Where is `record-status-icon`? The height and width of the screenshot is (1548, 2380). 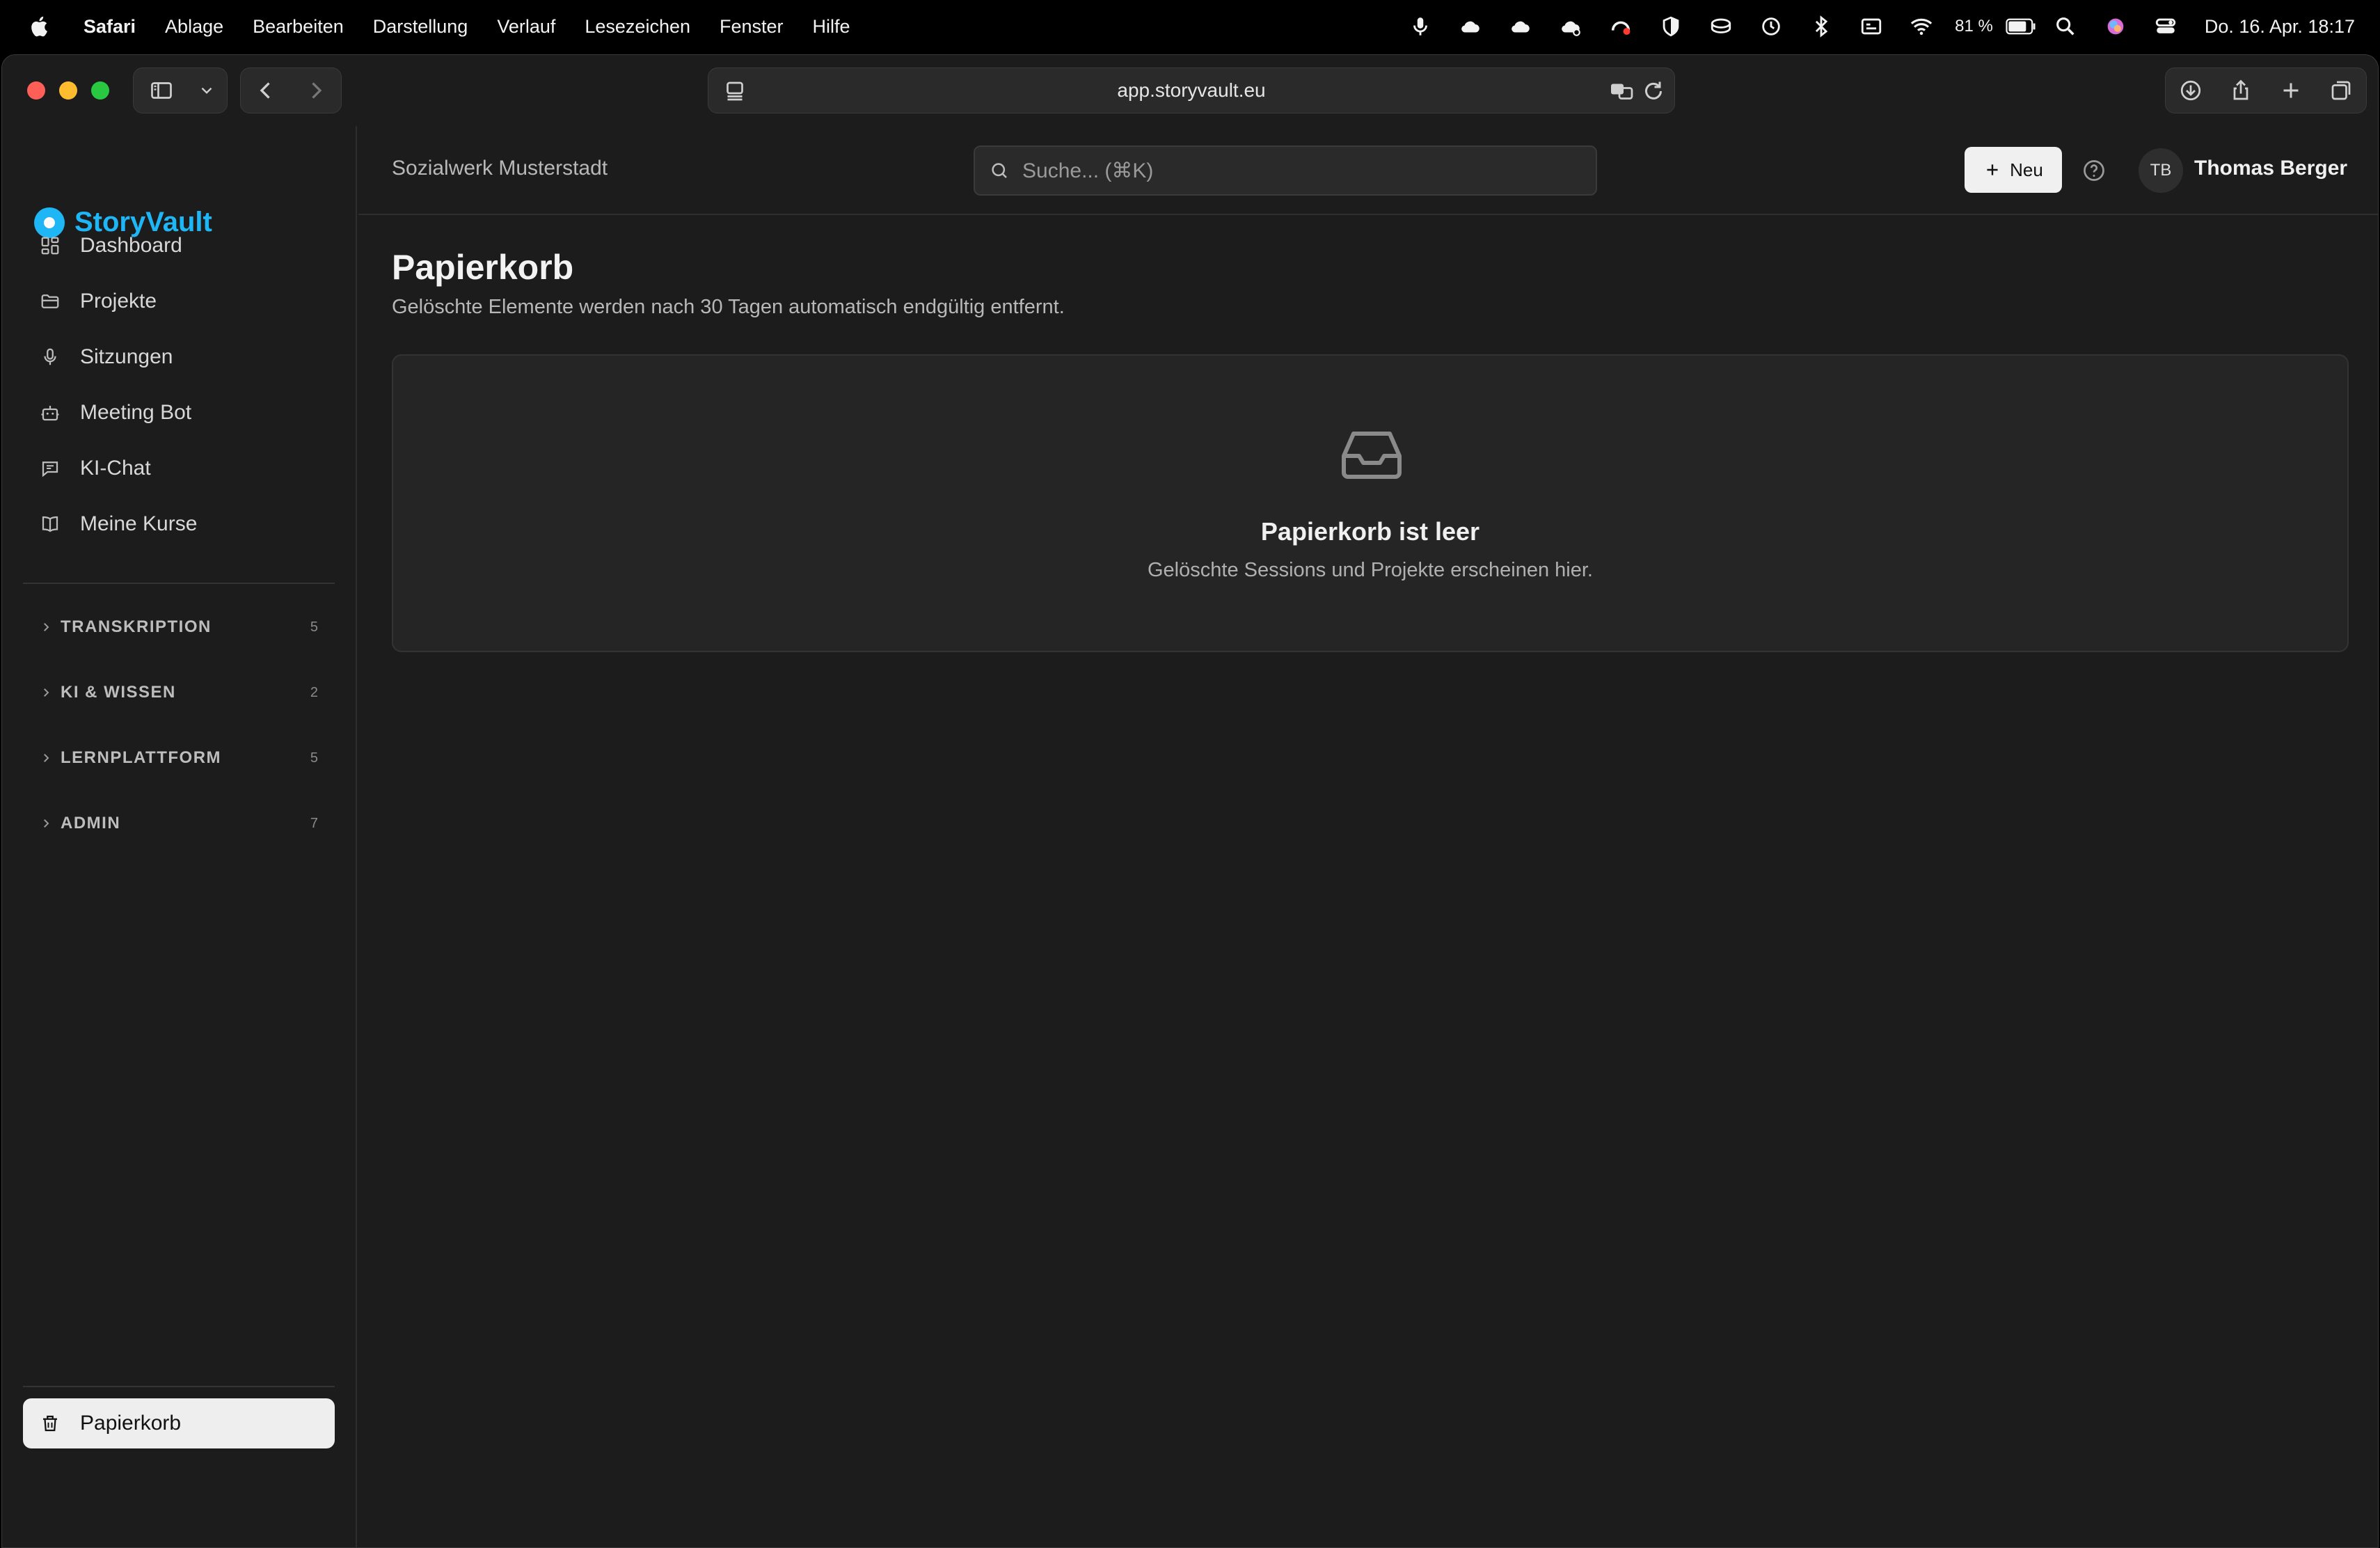 record-status-icon is located at coordinates (1621, 26).